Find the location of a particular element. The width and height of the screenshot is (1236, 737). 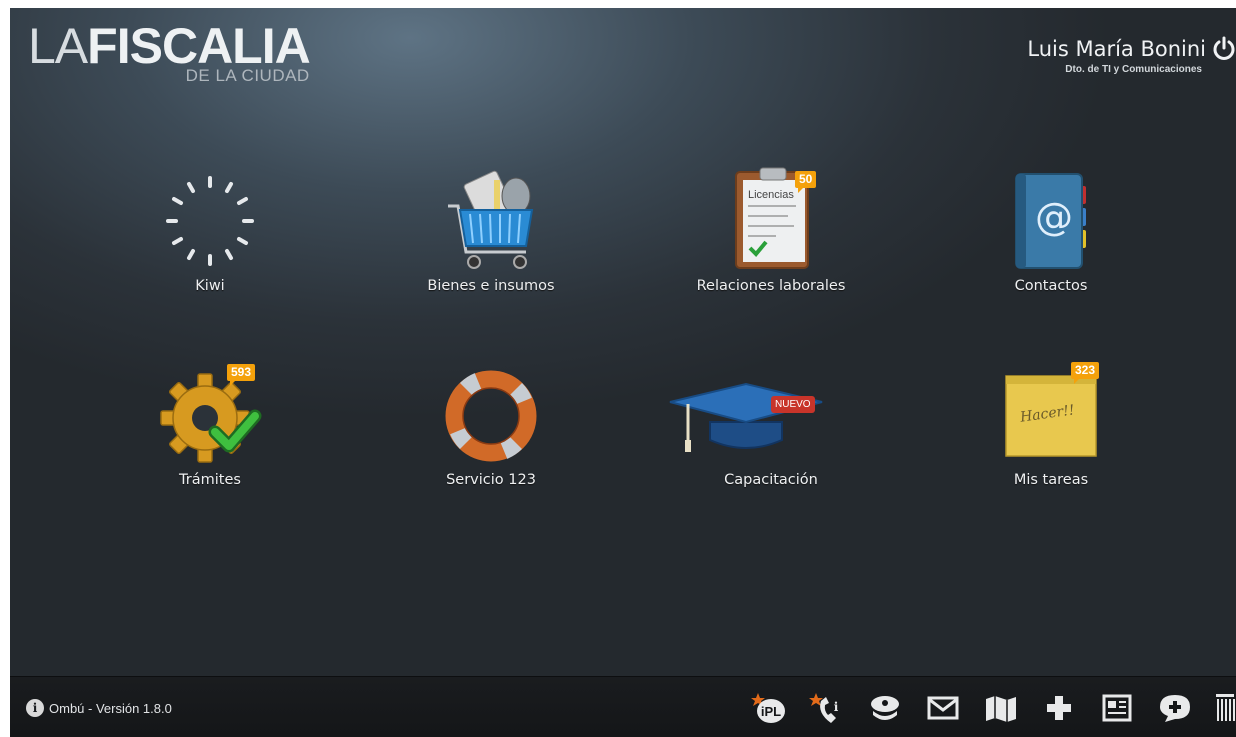

svg-text: i is located at coordinates (836, 707).